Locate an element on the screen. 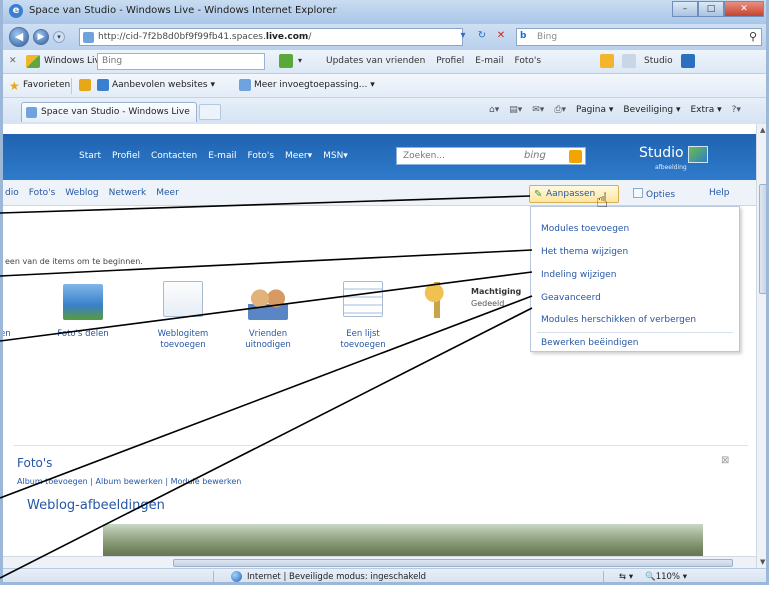 The height and width of the screenshot is (601, 769). toolbar-close-icon: ✕ is located at coordinates (13, 61).